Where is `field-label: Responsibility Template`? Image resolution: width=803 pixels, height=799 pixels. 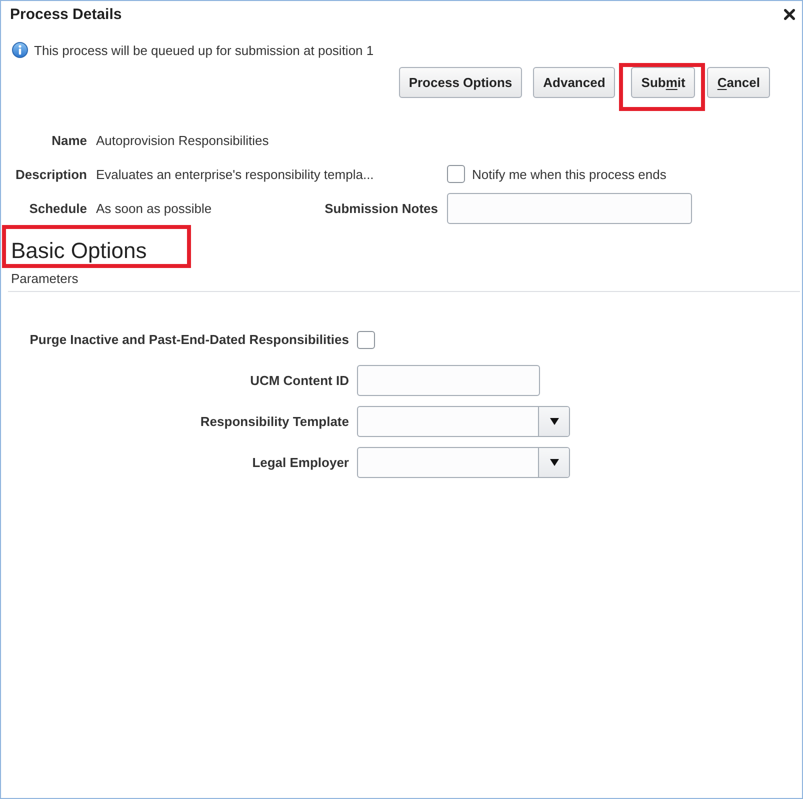 field-label: Responsibility Template is located at coordinates (274, 421).